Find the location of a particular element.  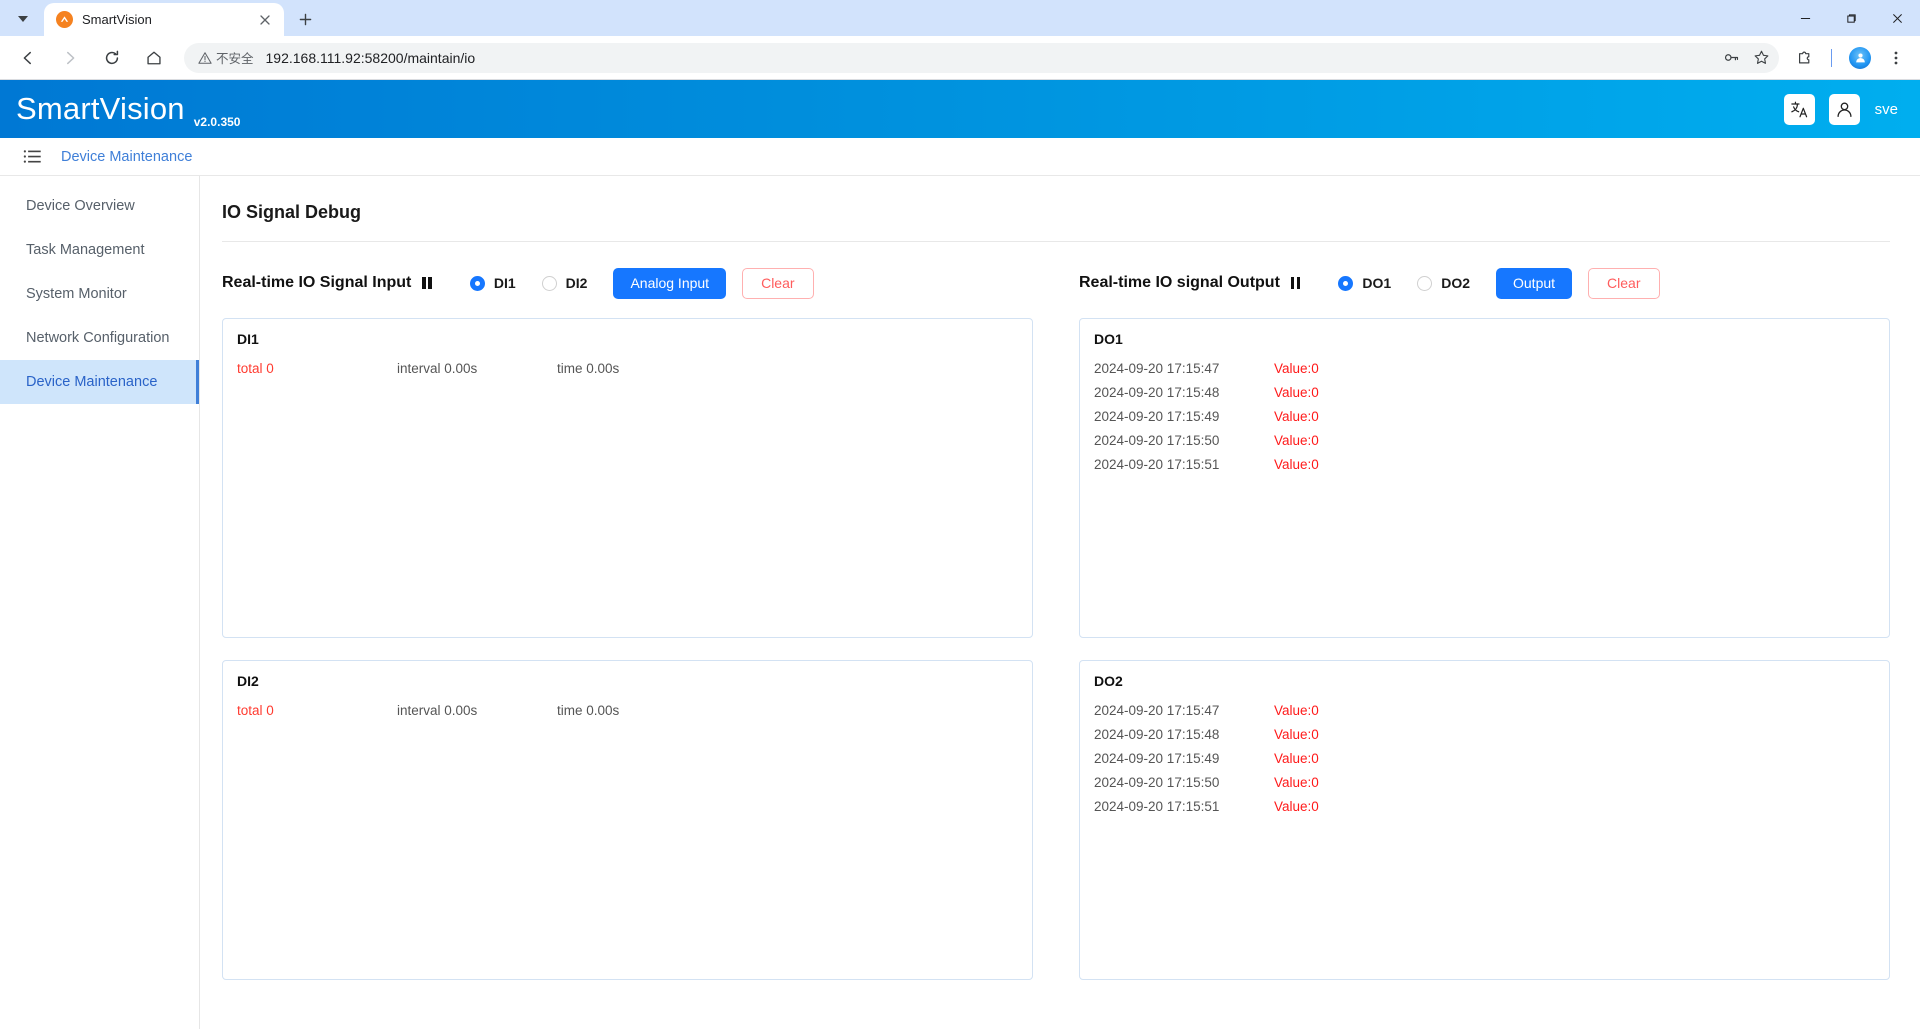

back-button is located at coordinates (28, 58).